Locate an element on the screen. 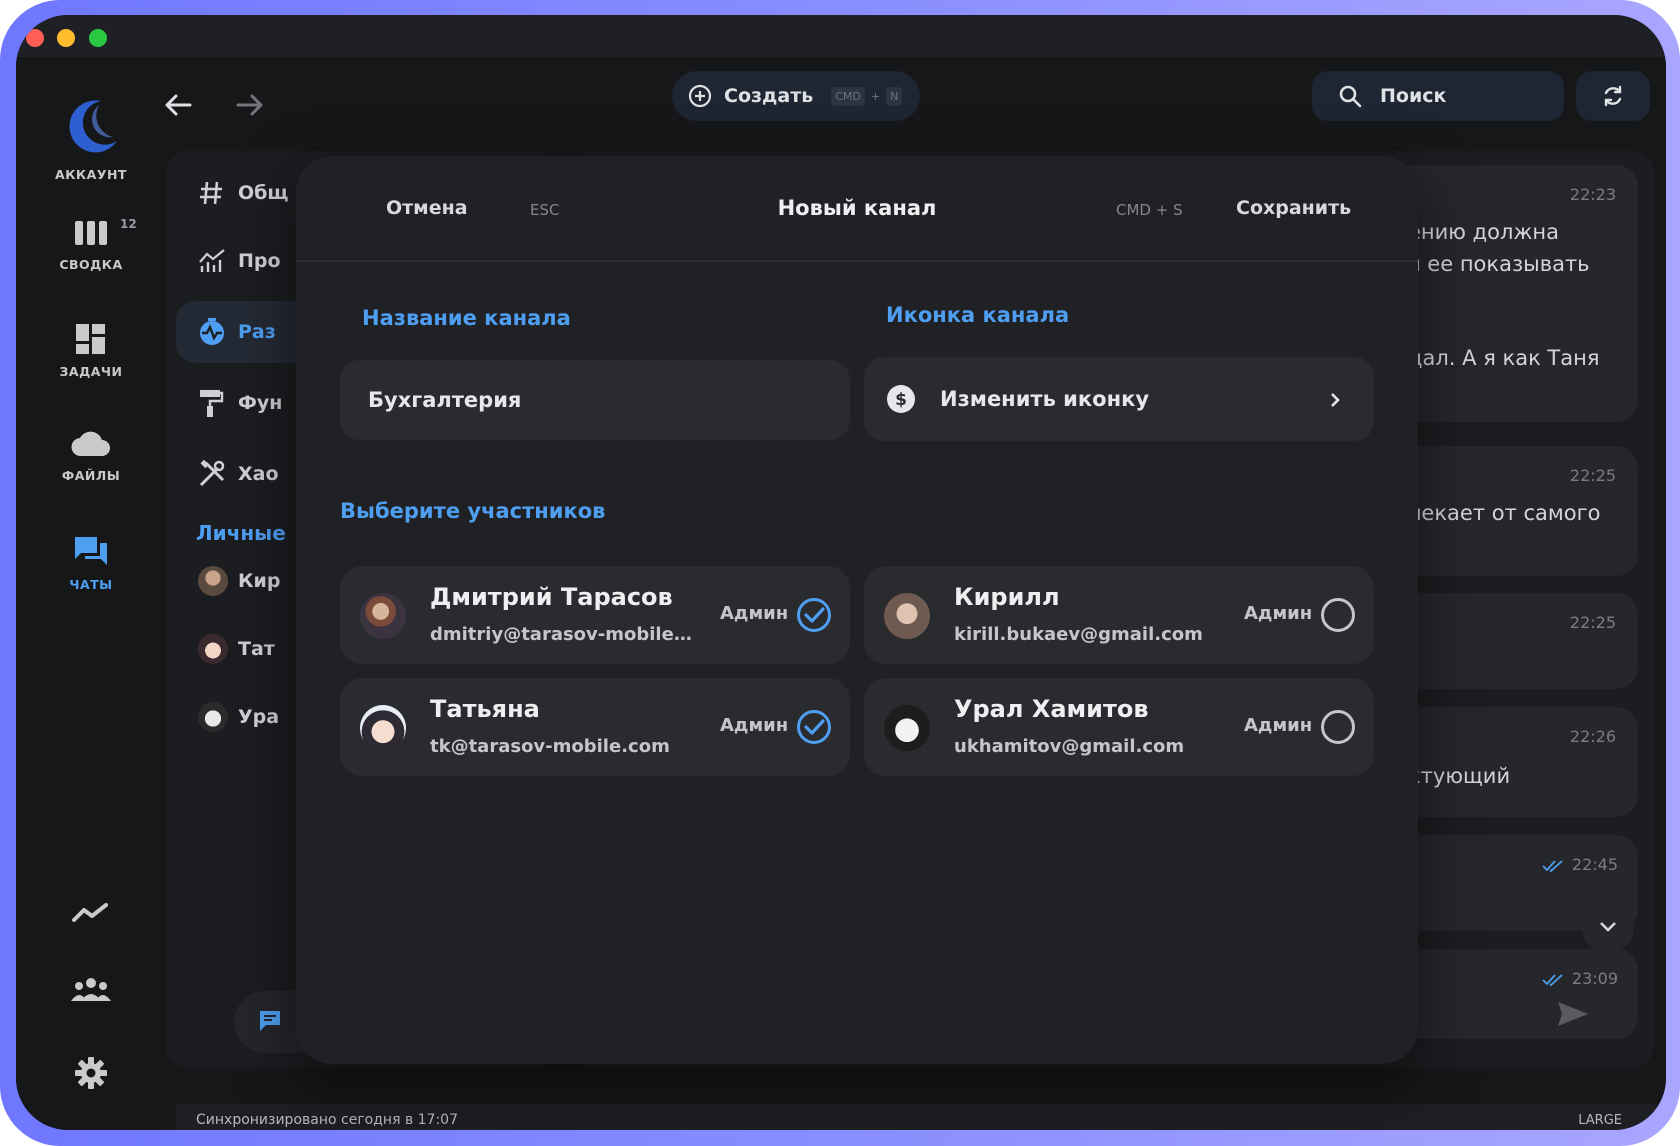  personal-chat-ural: Ура is located at coordinates (238, 717).